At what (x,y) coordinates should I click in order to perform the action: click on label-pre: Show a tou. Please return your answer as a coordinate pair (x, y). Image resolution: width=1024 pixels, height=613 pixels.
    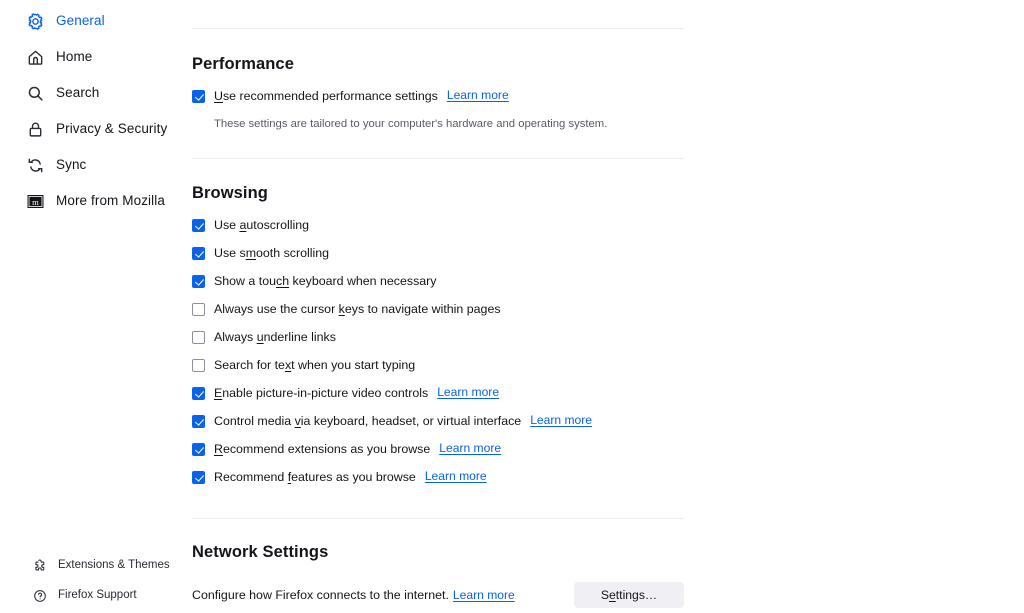
    Looking at the image, I should click on (245, 281).